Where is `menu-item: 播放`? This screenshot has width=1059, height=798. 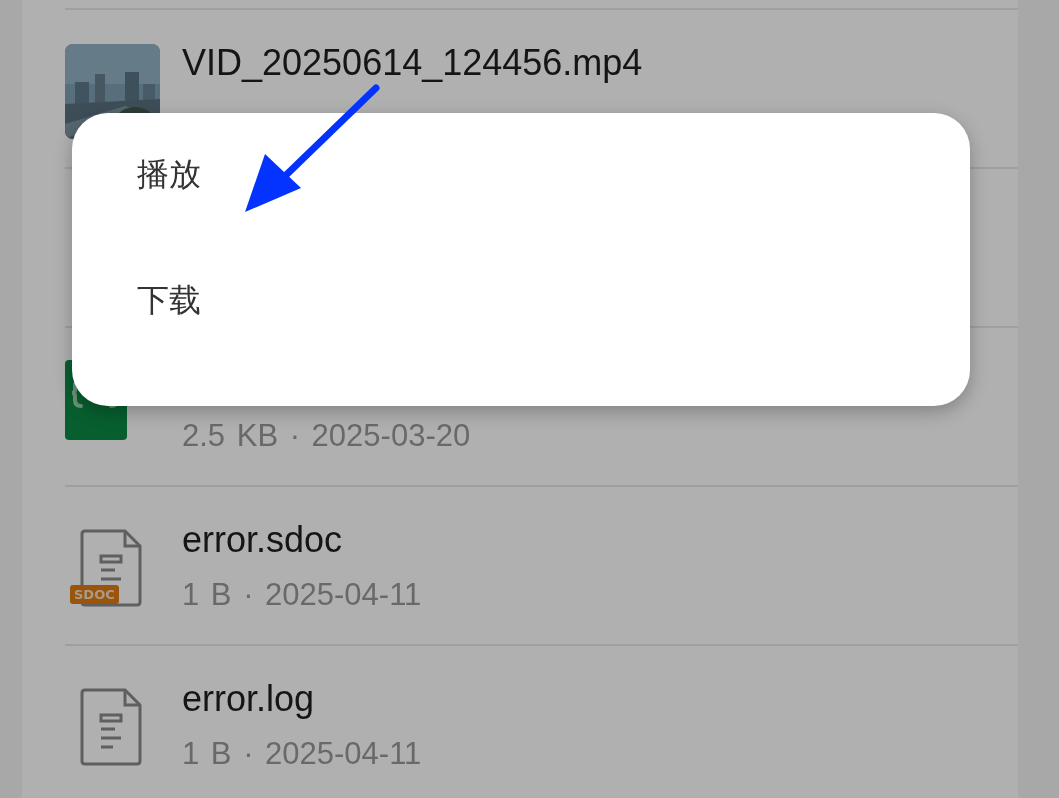
menu-item: 播放 is located at coordinates (169, 212).